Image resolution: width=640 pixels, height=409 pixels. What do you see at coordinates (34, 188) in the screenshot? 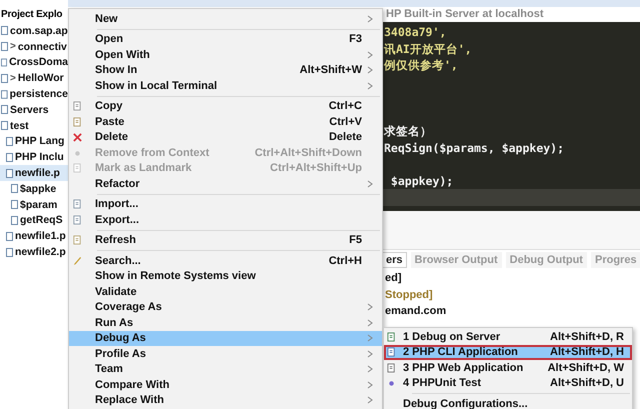
I see `tree-item: $appke` at bounding box center [34, 188].